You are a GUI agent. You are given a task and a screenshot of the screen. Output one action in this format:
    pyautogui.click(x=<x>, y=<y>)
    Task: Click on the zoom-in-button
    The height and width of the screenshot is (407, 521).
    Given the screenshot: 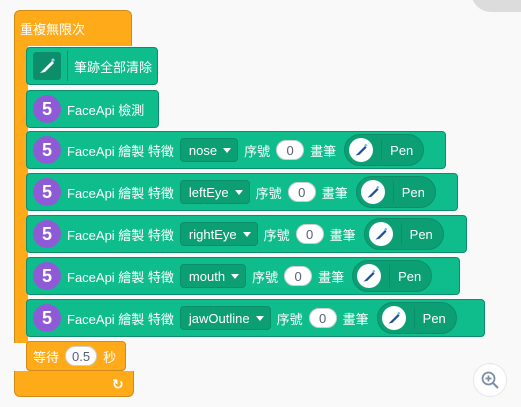 What is the action you would take?
    pyautogui.click(x=490, y=380)
    